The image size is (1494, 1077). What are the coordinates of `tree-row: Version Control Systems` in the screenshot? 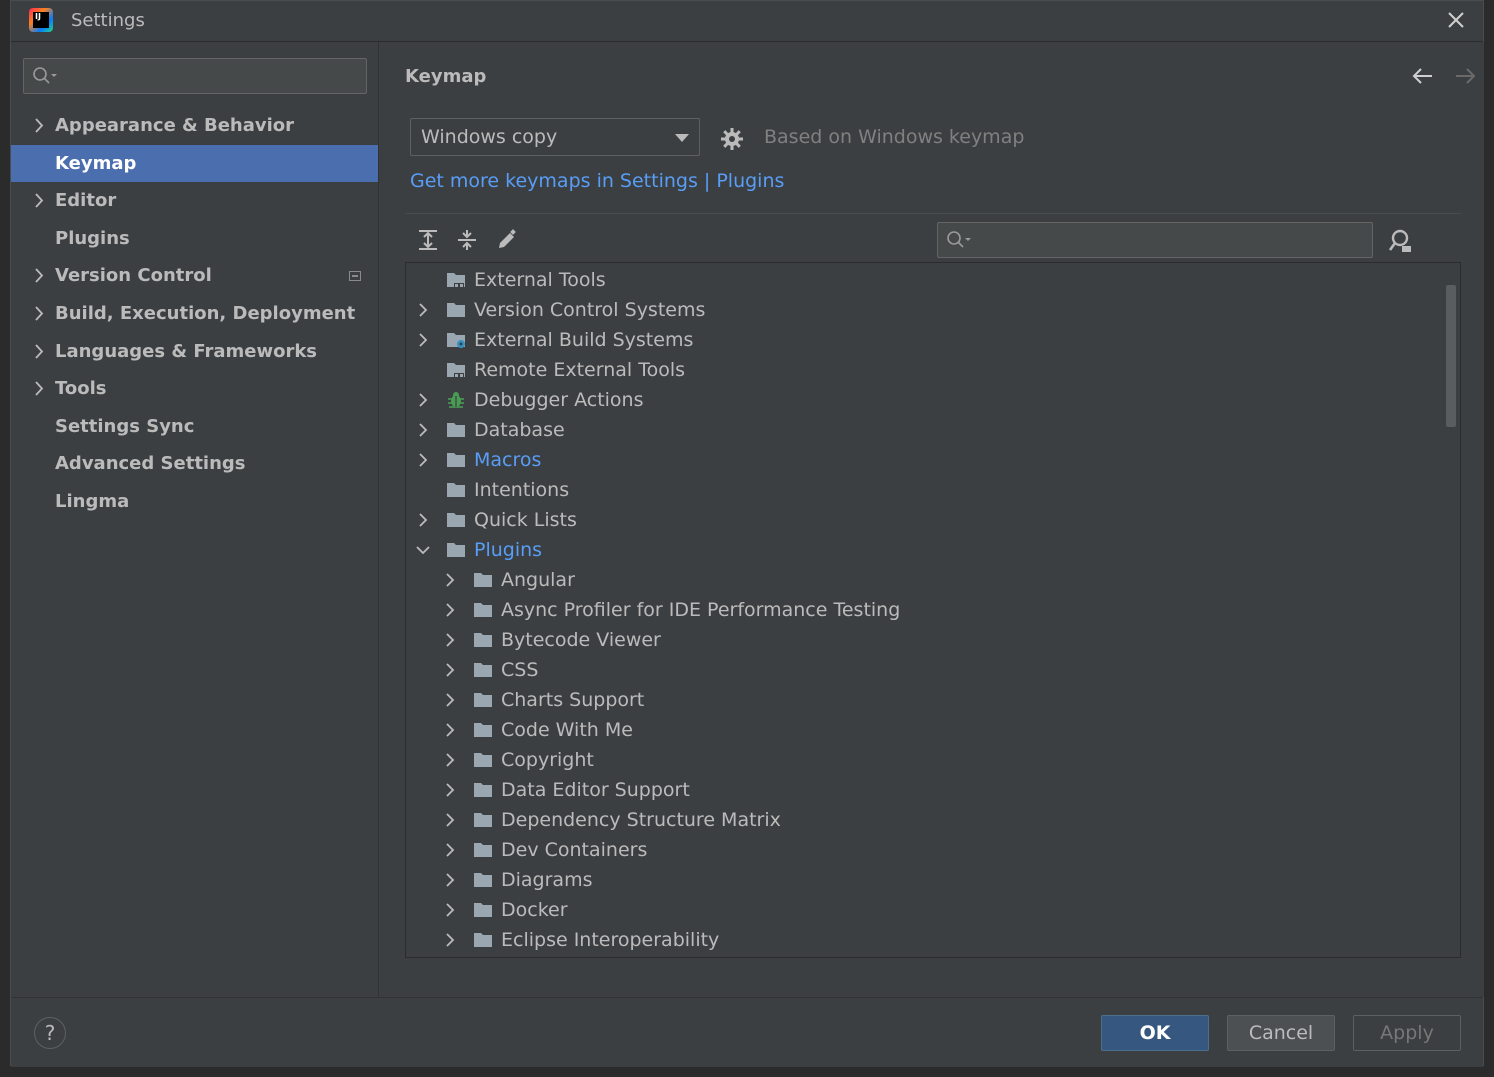 It's located at (921, 310).